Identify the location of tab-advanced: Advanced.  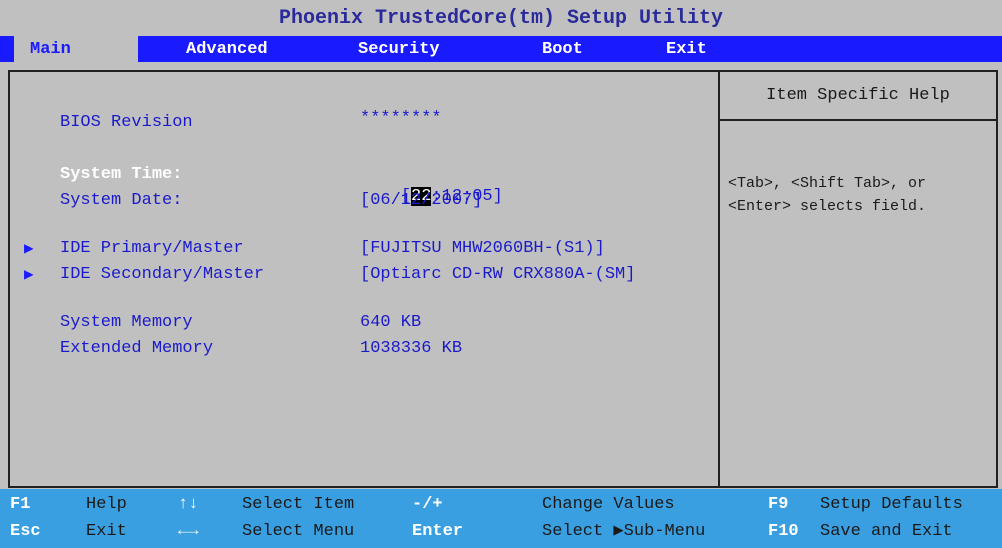
(227, 49).